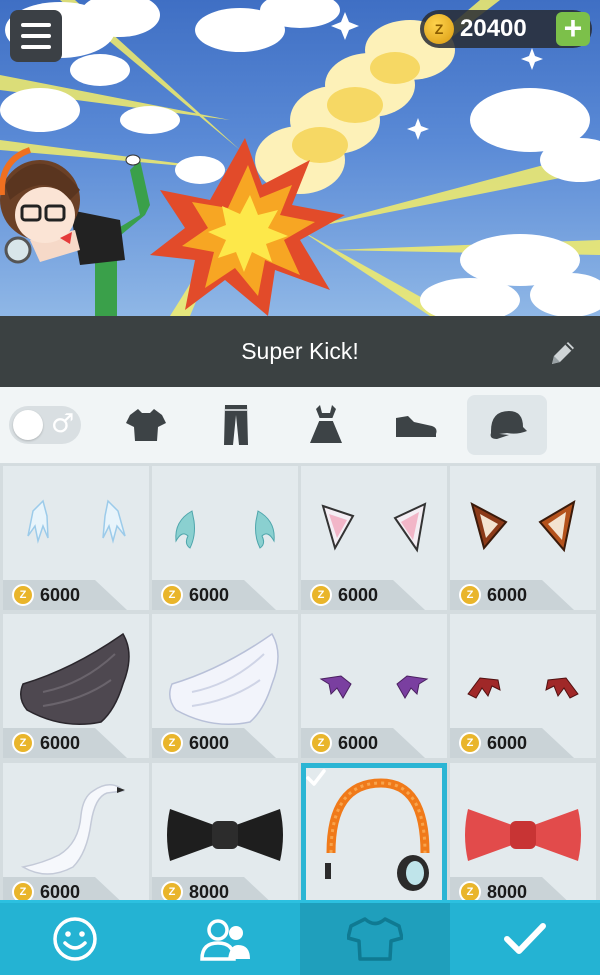 This screenshot has width=600, height=975. I want to click on toggle-knob, so click(28, 425).